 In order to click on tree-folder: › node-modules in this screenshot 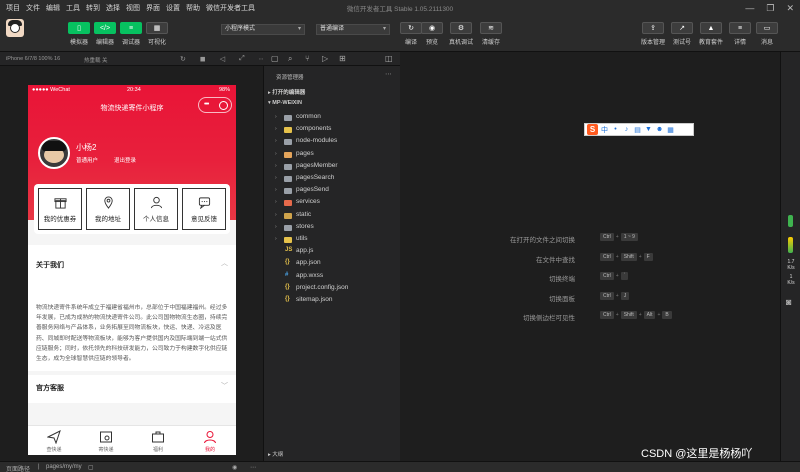, I will do `click(332, 142)`.